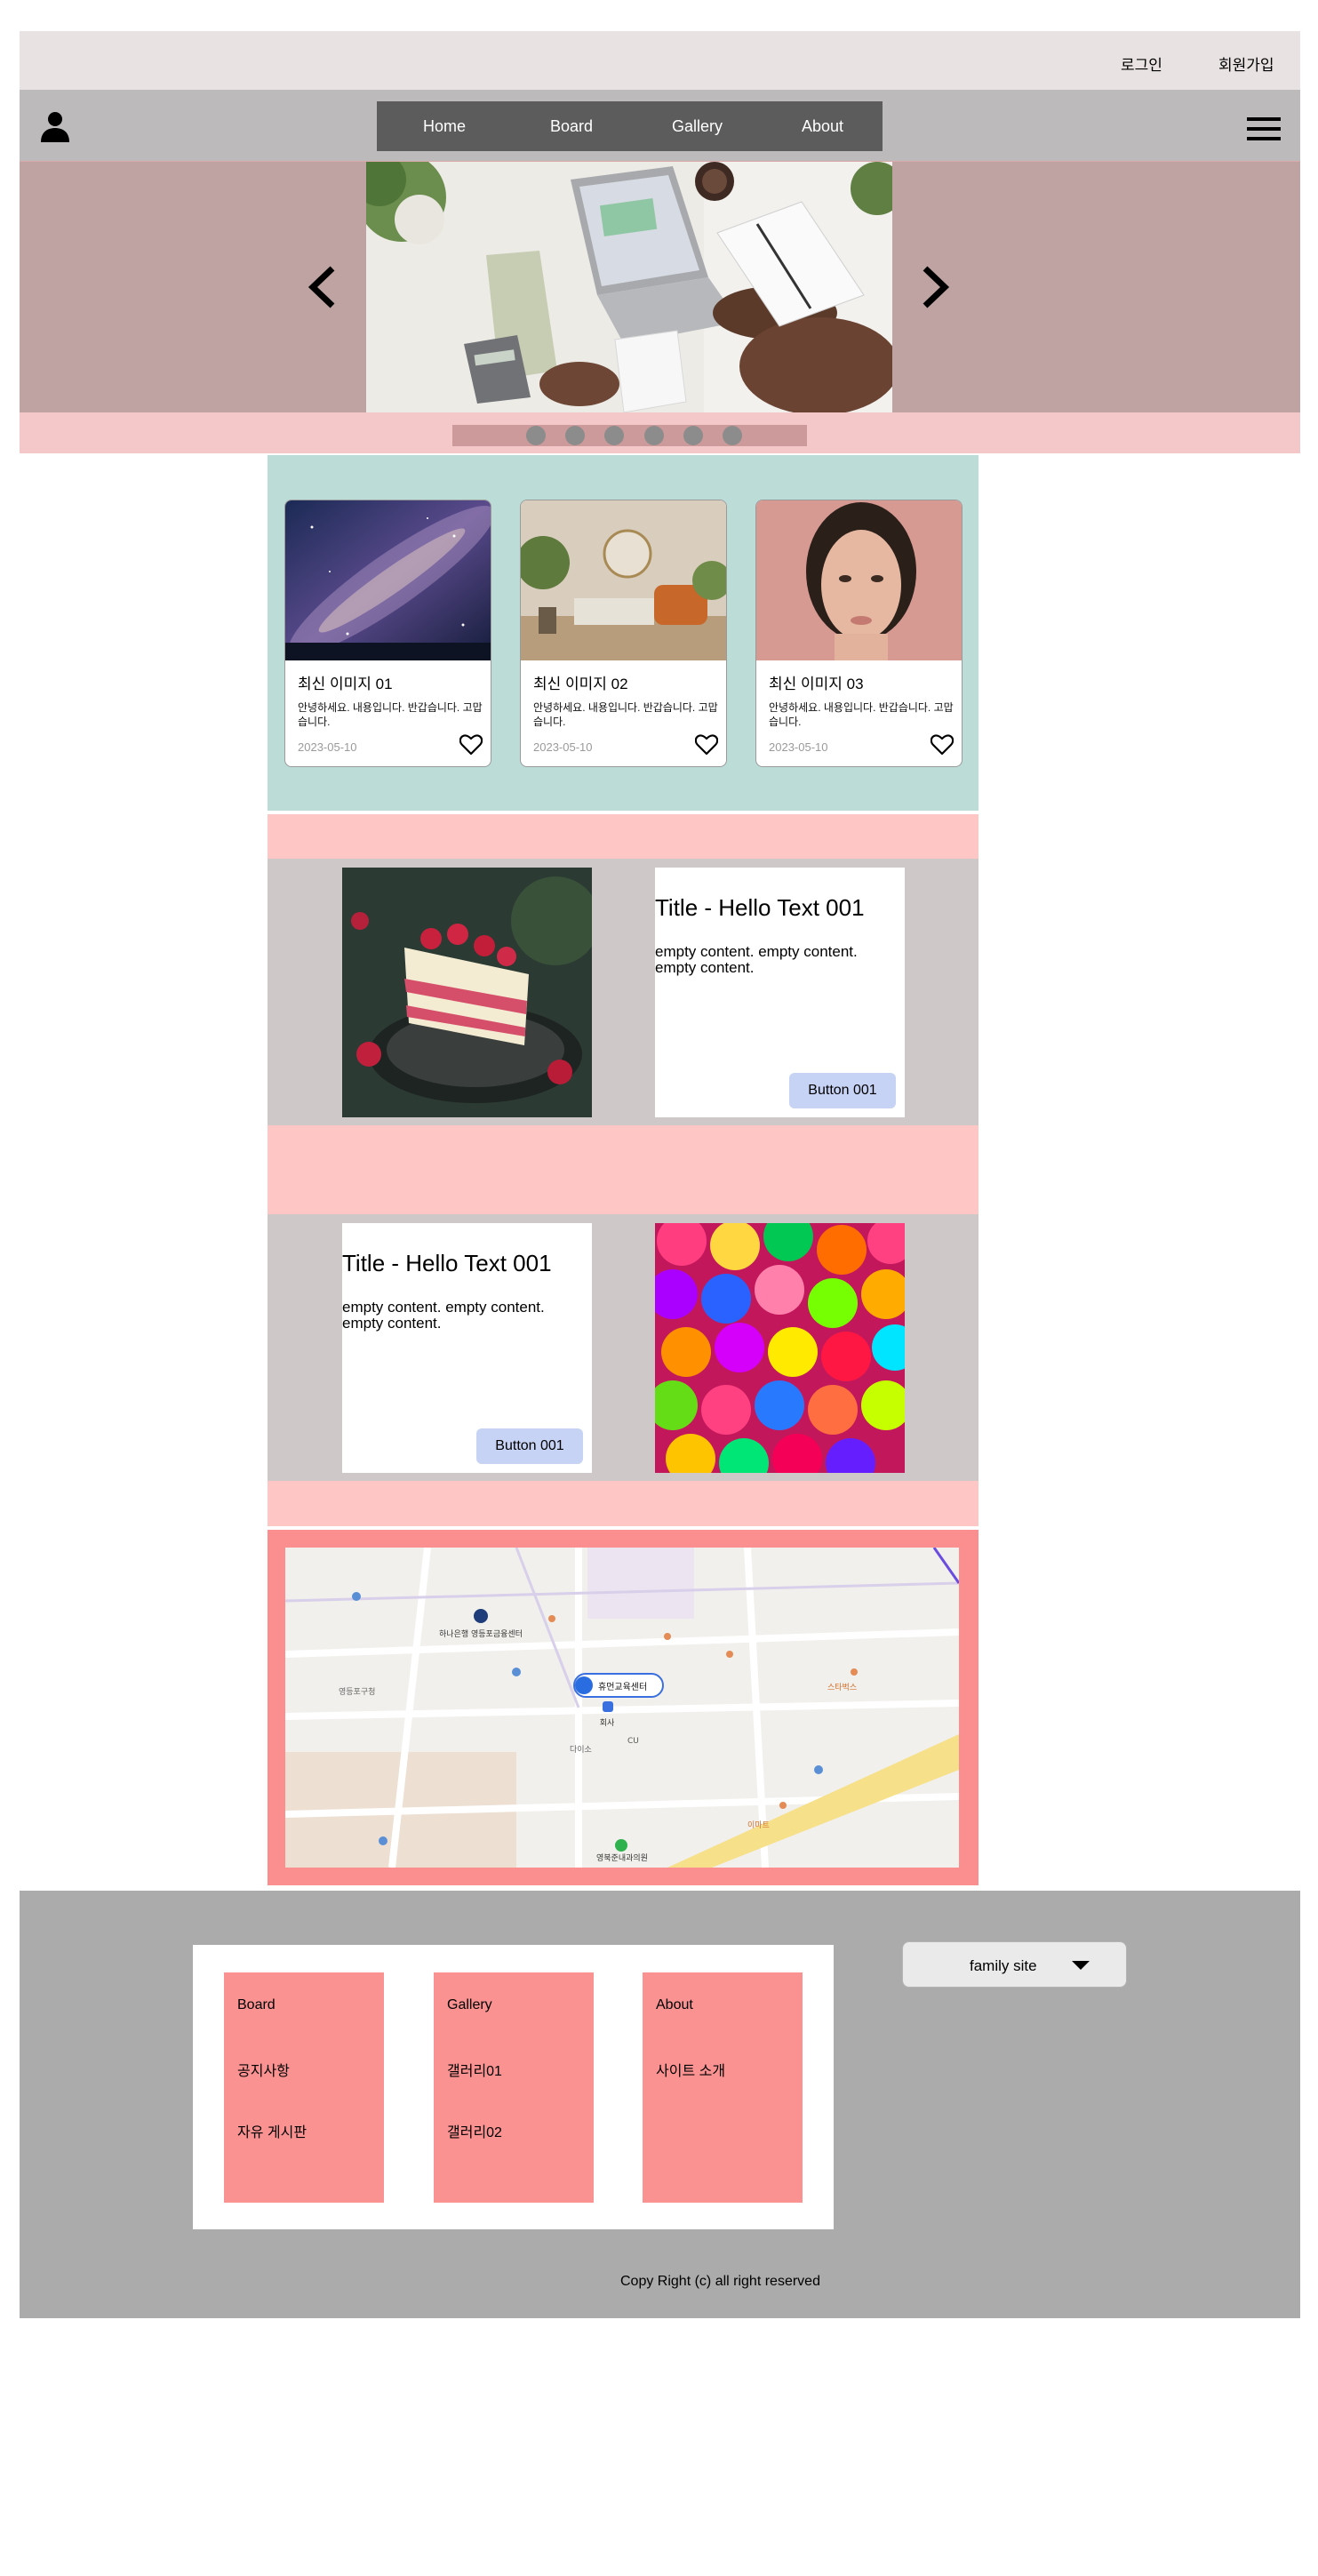 The width and height of the screenshot is (1318, 2576). What do you see at coordinates (697, 126) in the screenshot?
I see `nav-gallery: Gallery` at bounding box center [697, 126].